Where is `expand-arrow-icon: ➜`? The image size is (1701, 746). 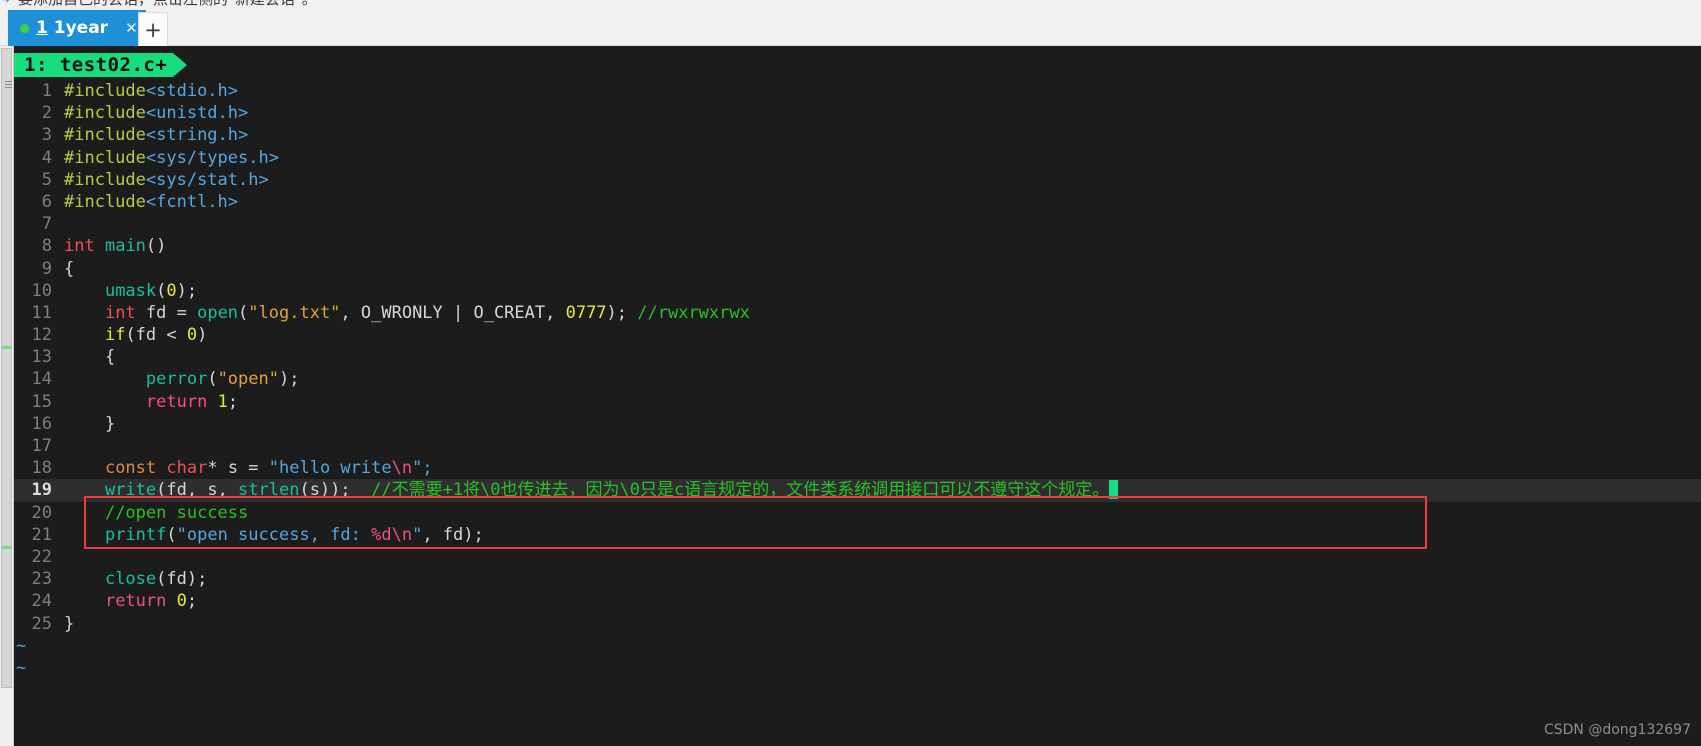
expand-arrow-icon: ➜ is located at coordinates (6, 4).